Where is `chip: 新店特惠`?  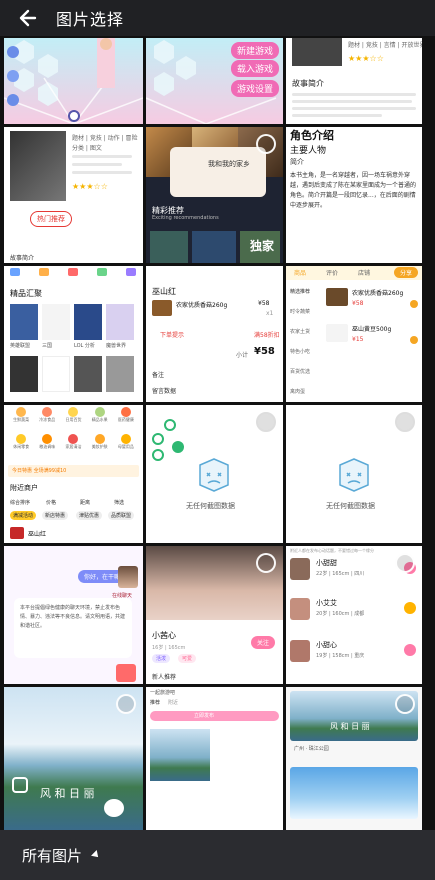
chip: 新店特惠 is located at coordinates (55, 515).